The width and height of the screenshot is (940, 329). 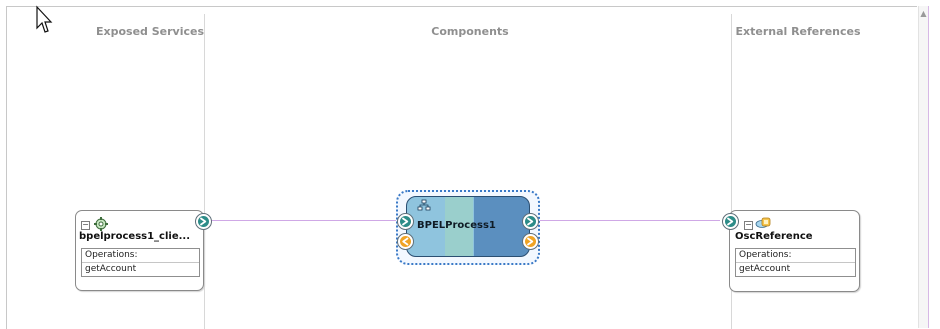 I want to click on service-operations-label: Operations:, so click(x=140, y=256).